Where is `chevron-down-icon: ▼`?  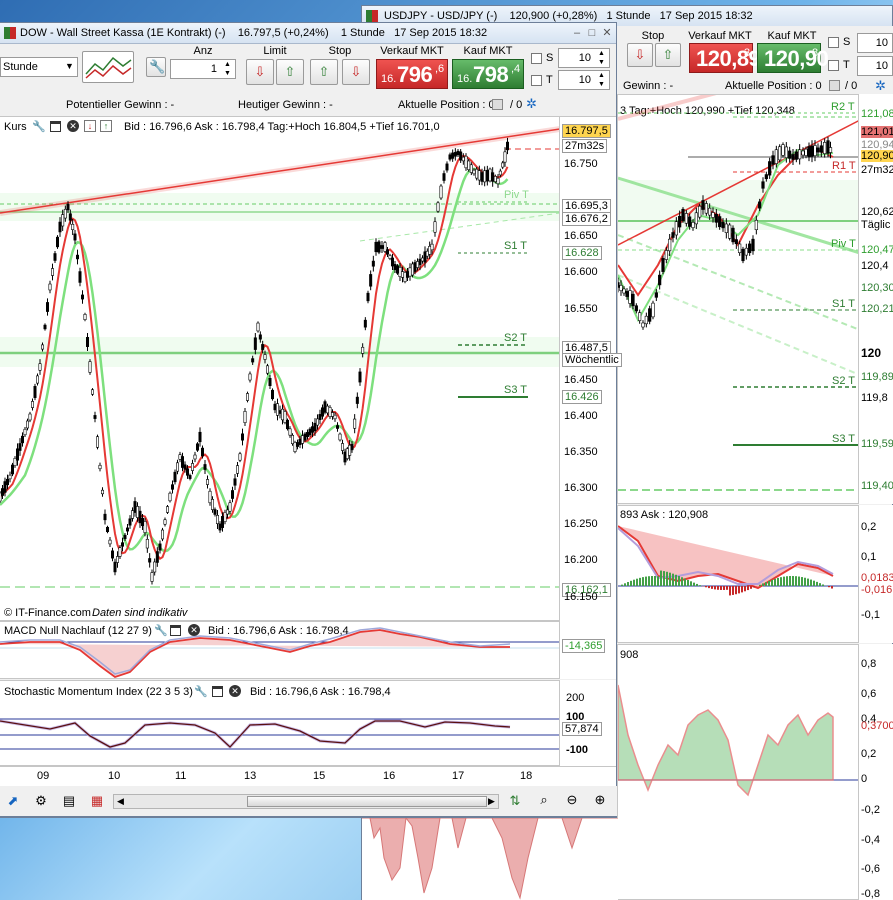
chevron-down-icon: ▼ is located at coordinates (69, 66).